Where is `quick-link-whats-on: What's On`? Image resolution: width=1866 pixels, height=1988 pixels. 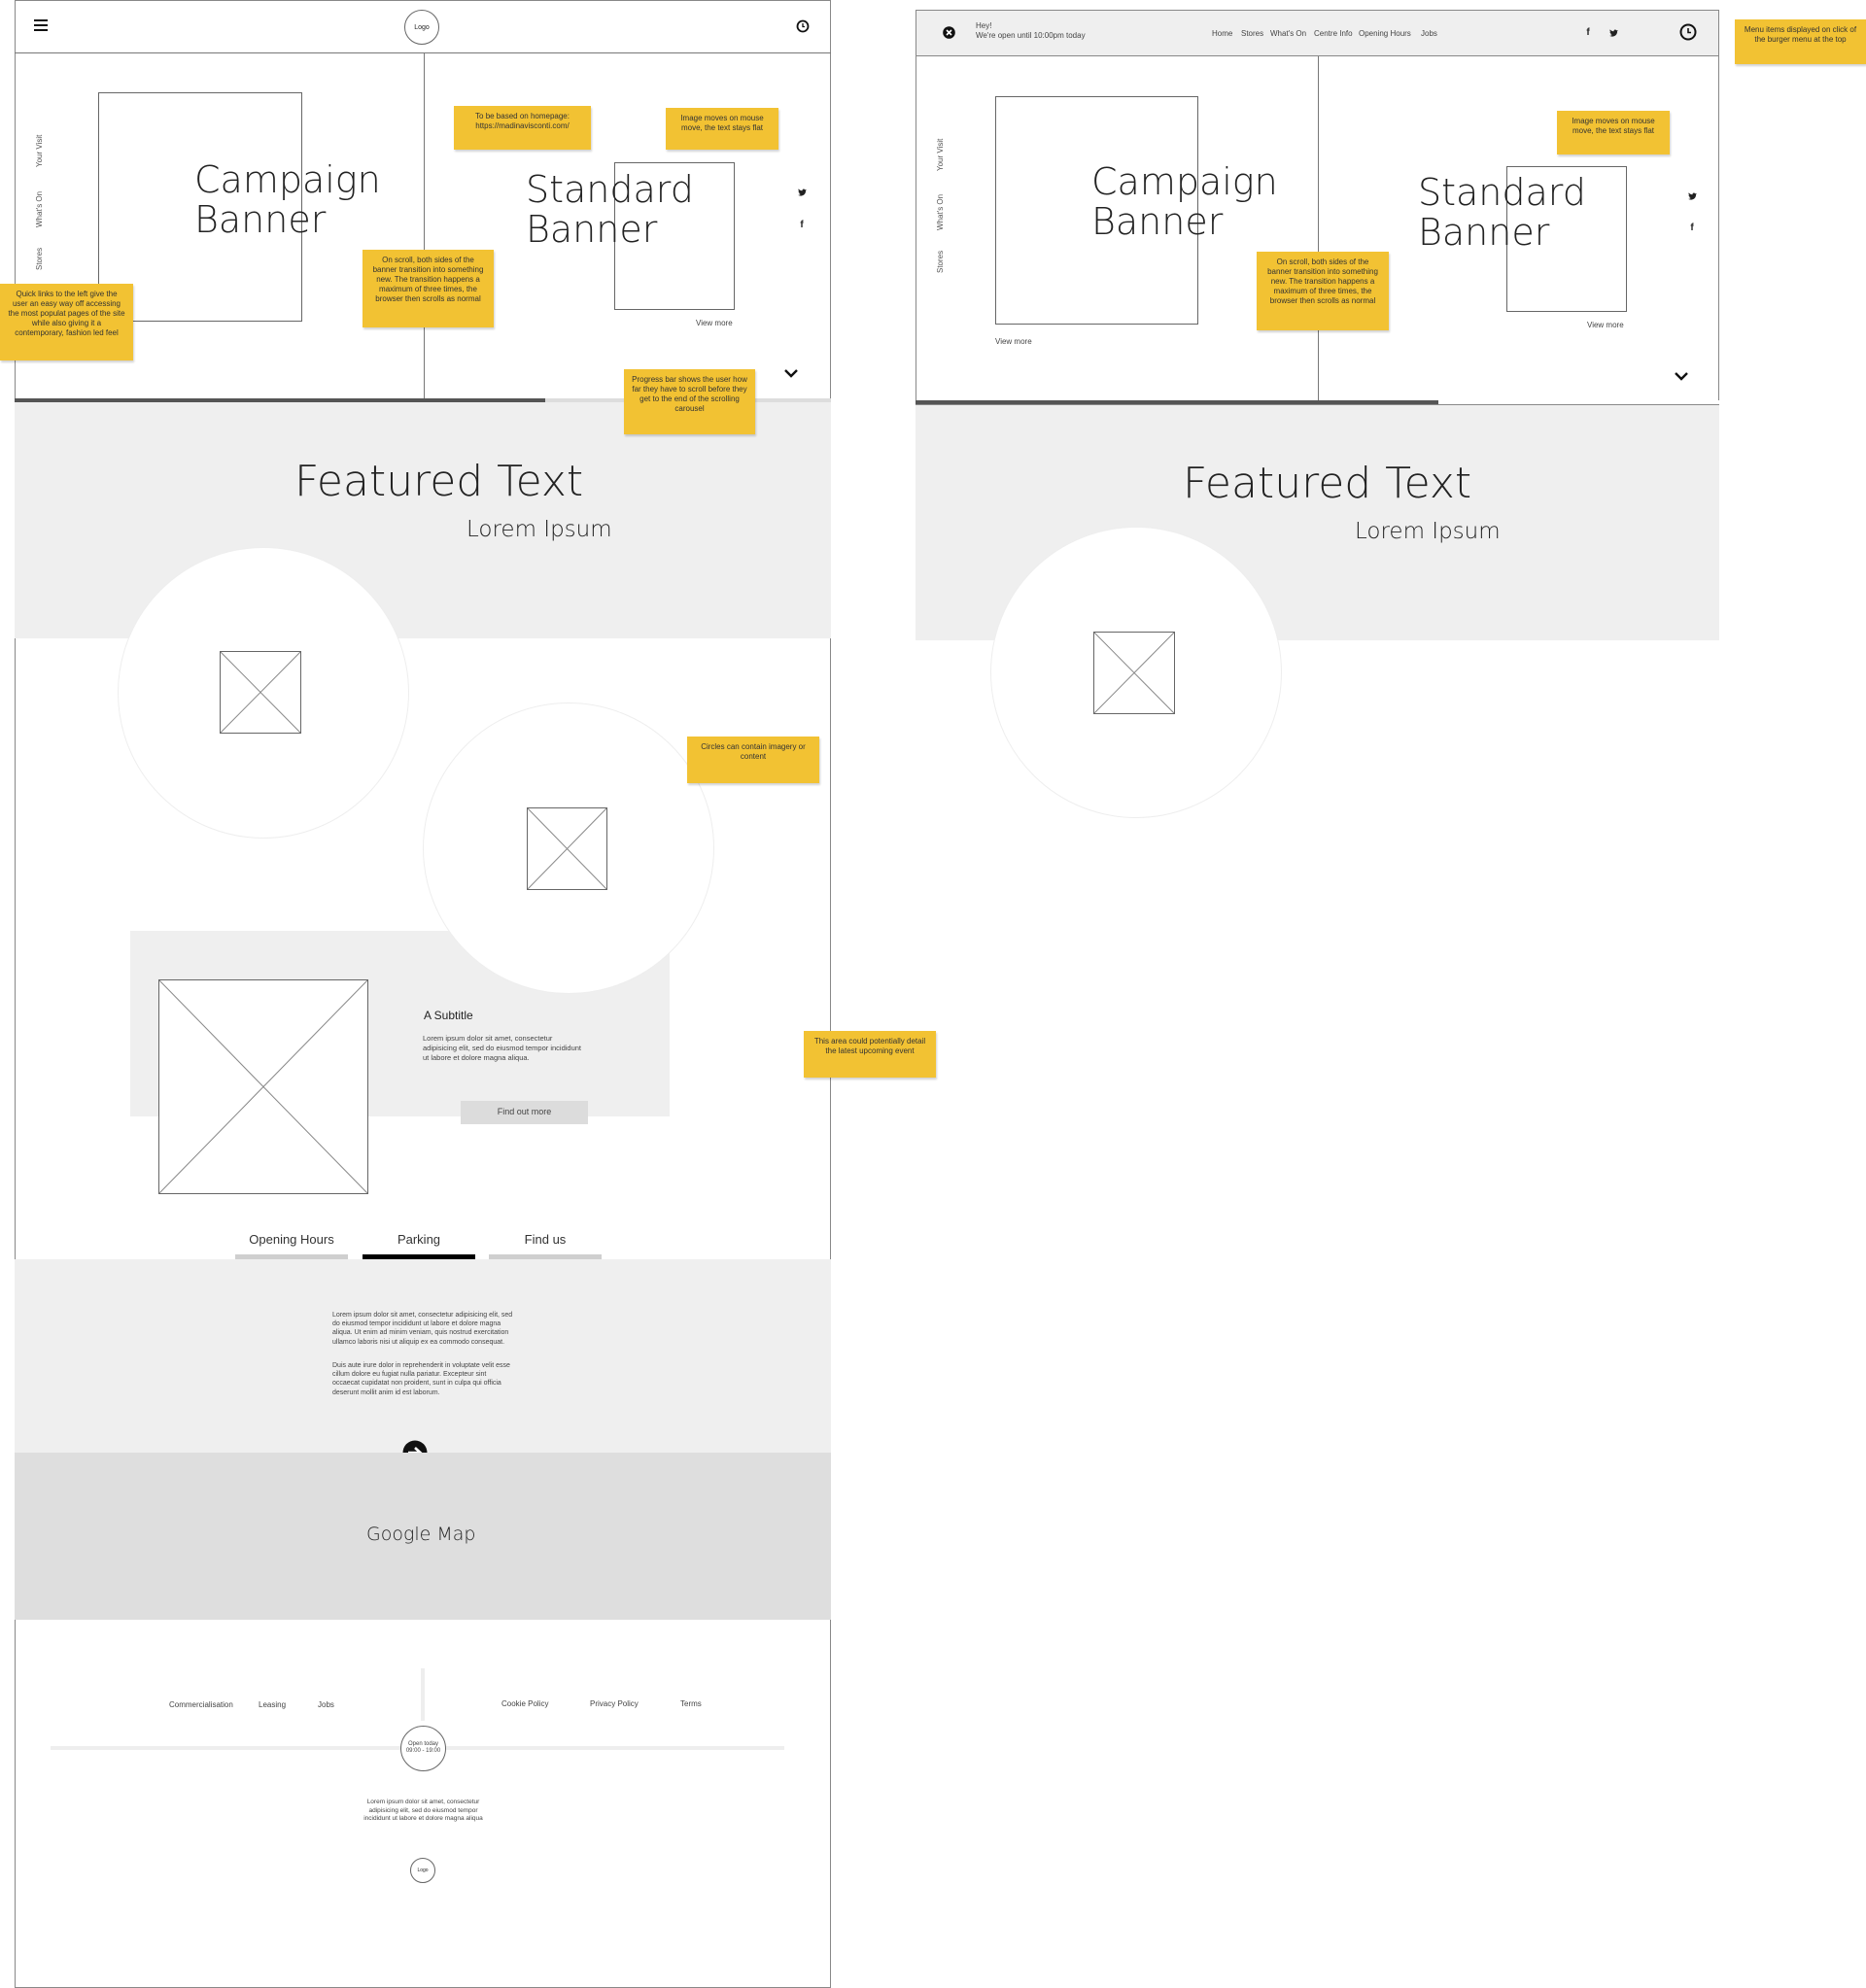 quick-link-whats-on: What's On is located at coordinates (39, 209).